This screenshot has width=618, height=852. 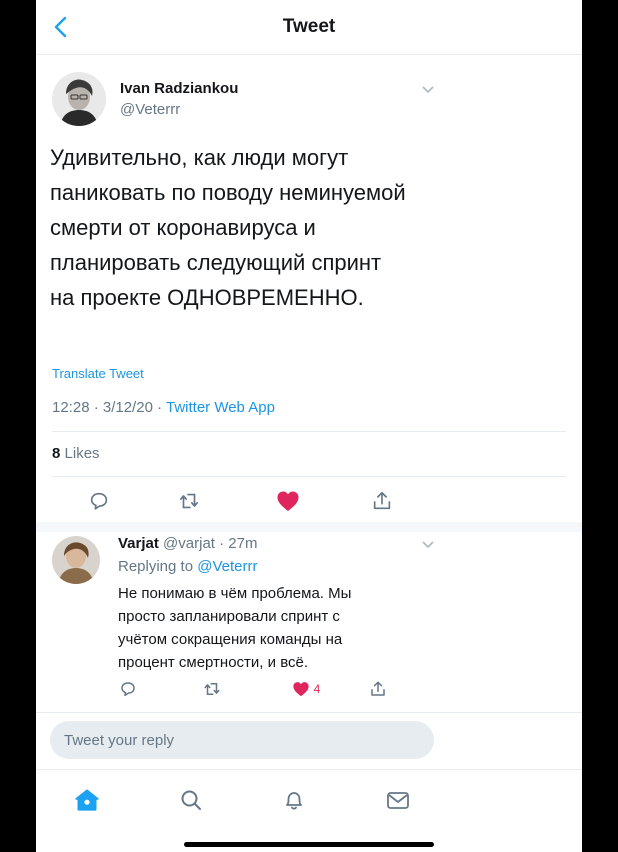 What do you see at coordinates (428, 90) in the screenshot?
I see `chevron-down-icon` at bounding box center [428, 90].